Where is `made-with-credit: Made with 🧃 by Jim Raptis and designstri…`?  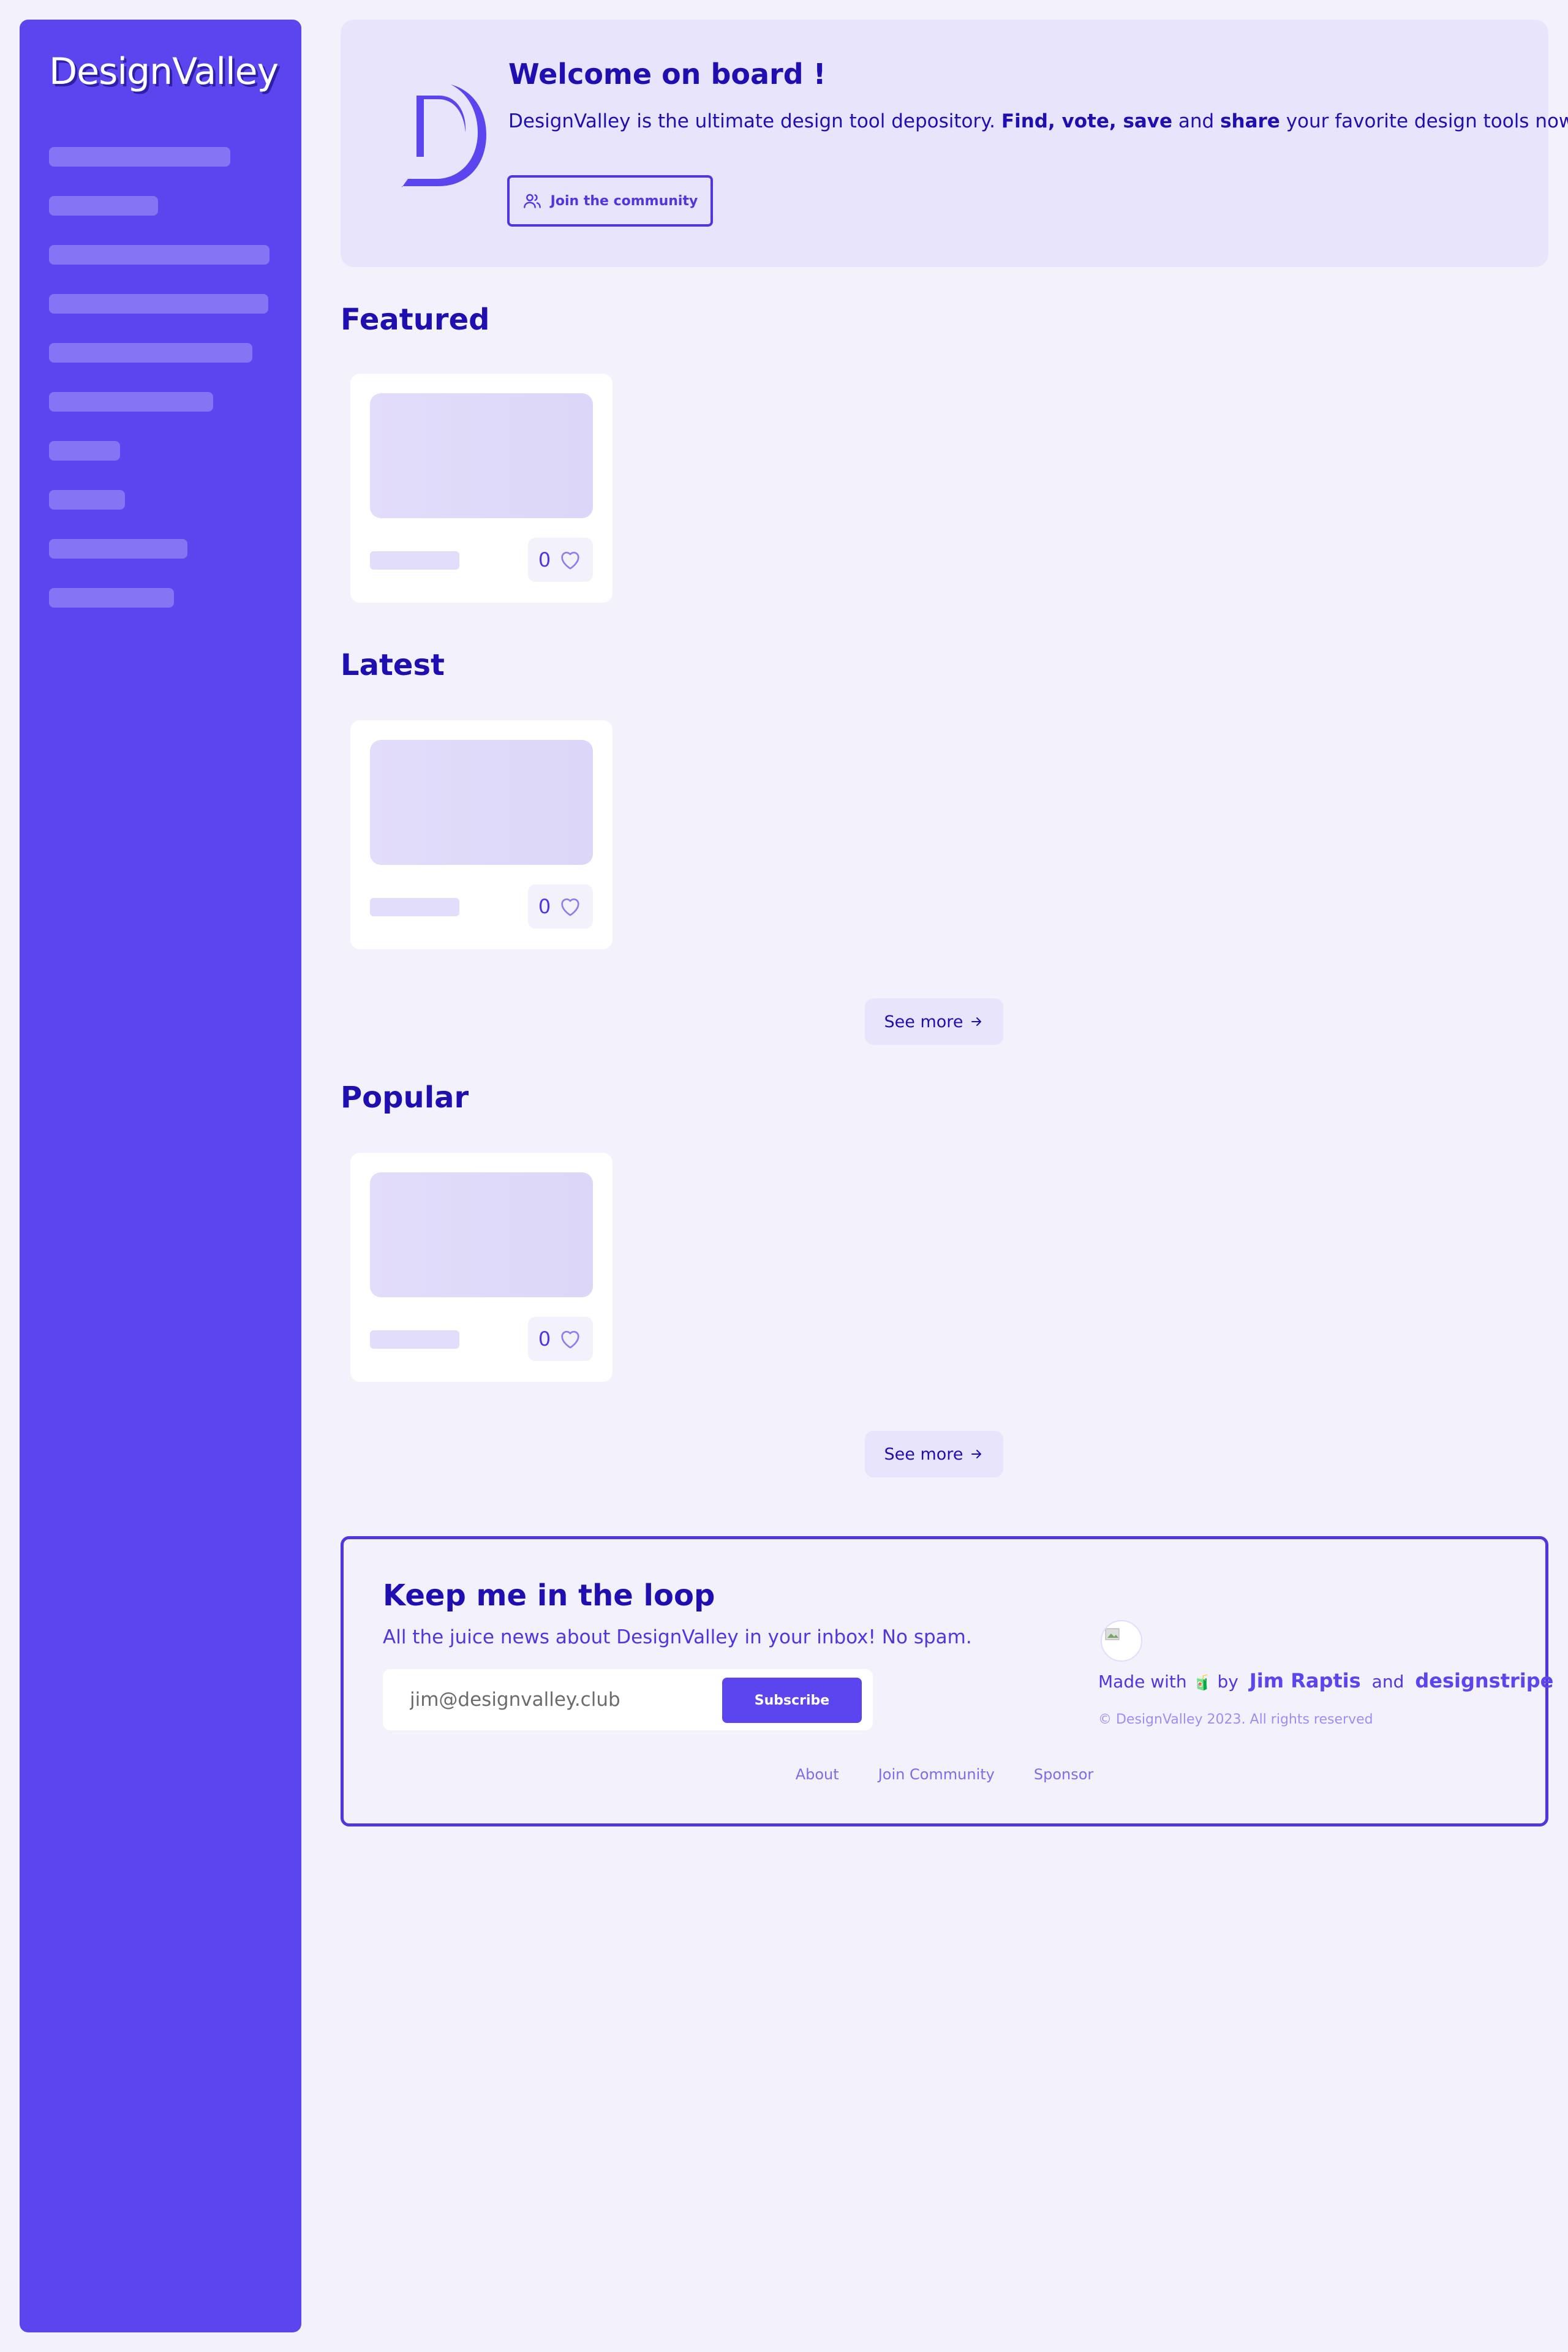 made-with-credit: Made with 🧃 by Jim Raptis and designstri… is located at coordinates (1325, 1681).